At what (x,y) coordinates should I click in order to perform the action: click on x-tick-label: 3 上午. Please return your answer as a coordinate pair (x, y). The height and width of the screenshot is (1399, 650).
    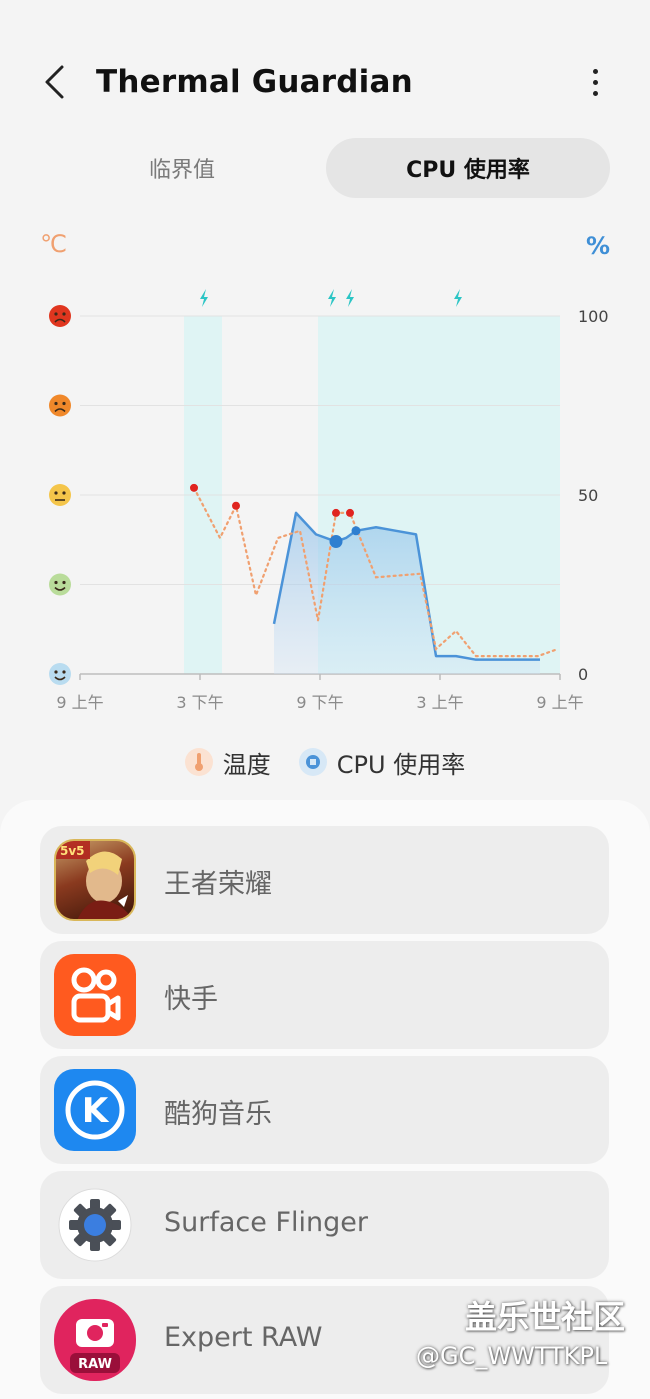
    Looking at the image, I should click on (439, 702).